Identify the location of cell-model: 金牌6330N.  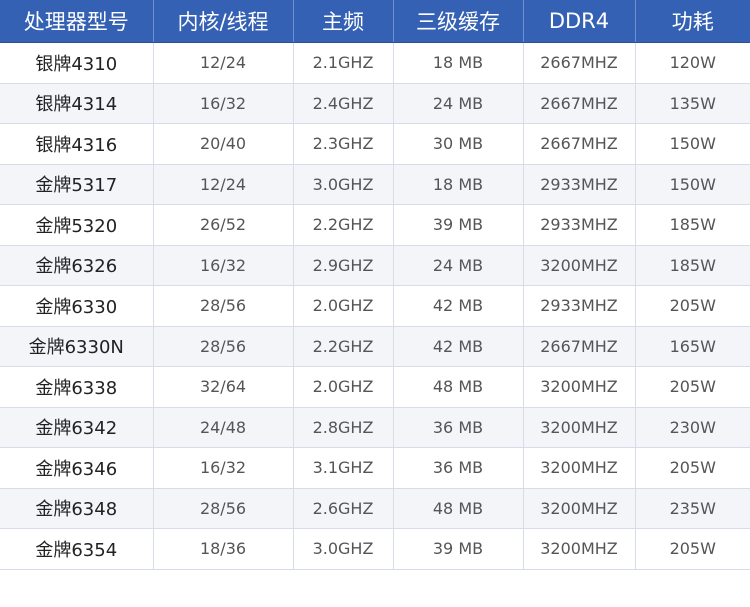
(77, 346).